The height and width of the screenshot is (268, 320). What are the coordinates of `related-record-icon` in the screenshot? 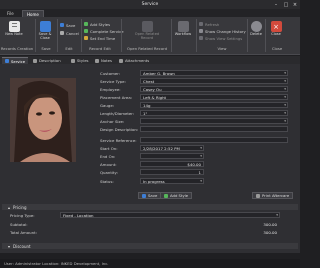 It's located at (147, 26).